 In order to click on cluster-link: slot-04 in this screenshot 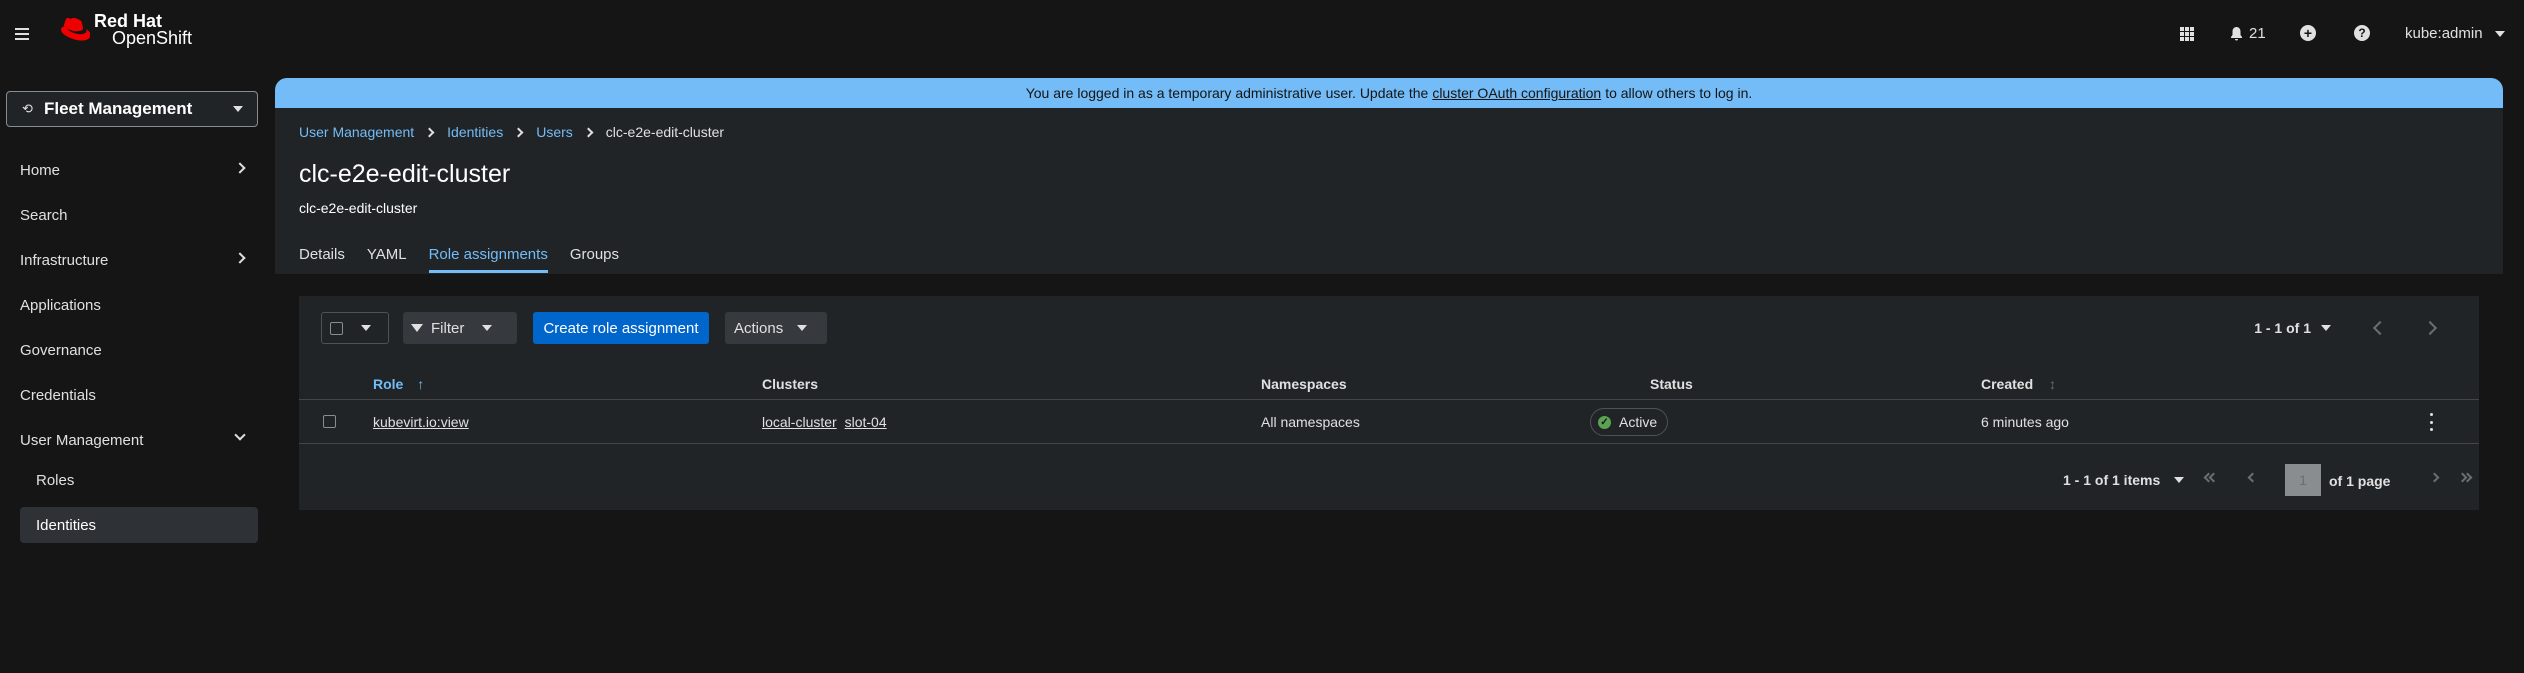, I will do `click(866, 422)`.